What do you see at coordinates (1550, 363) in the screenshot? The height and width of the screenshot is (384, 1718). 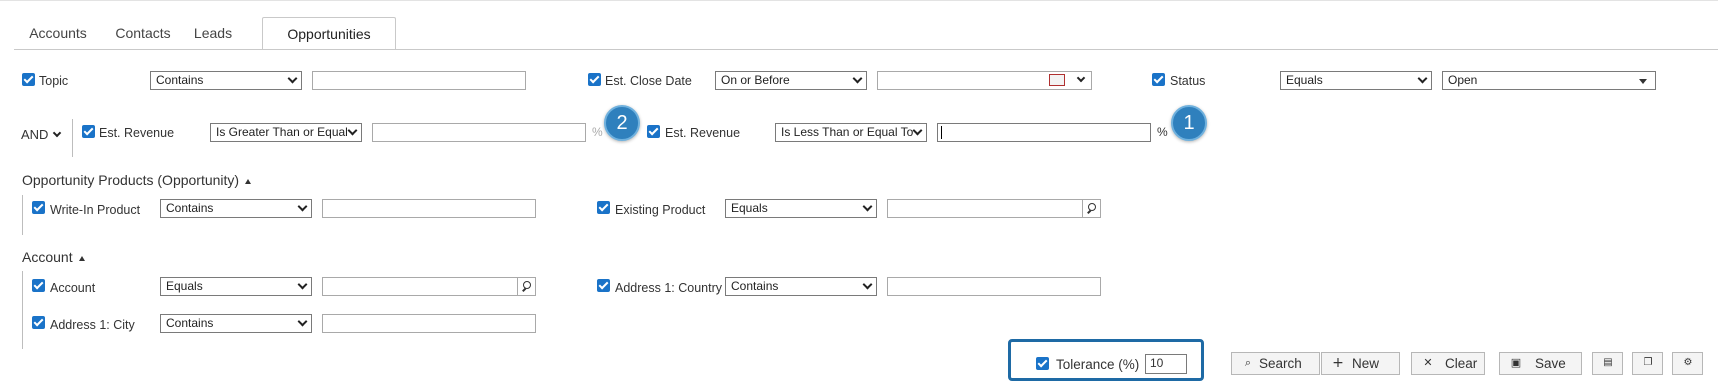 I see `save-button-label: Save` at bounding box center [1550, 363].